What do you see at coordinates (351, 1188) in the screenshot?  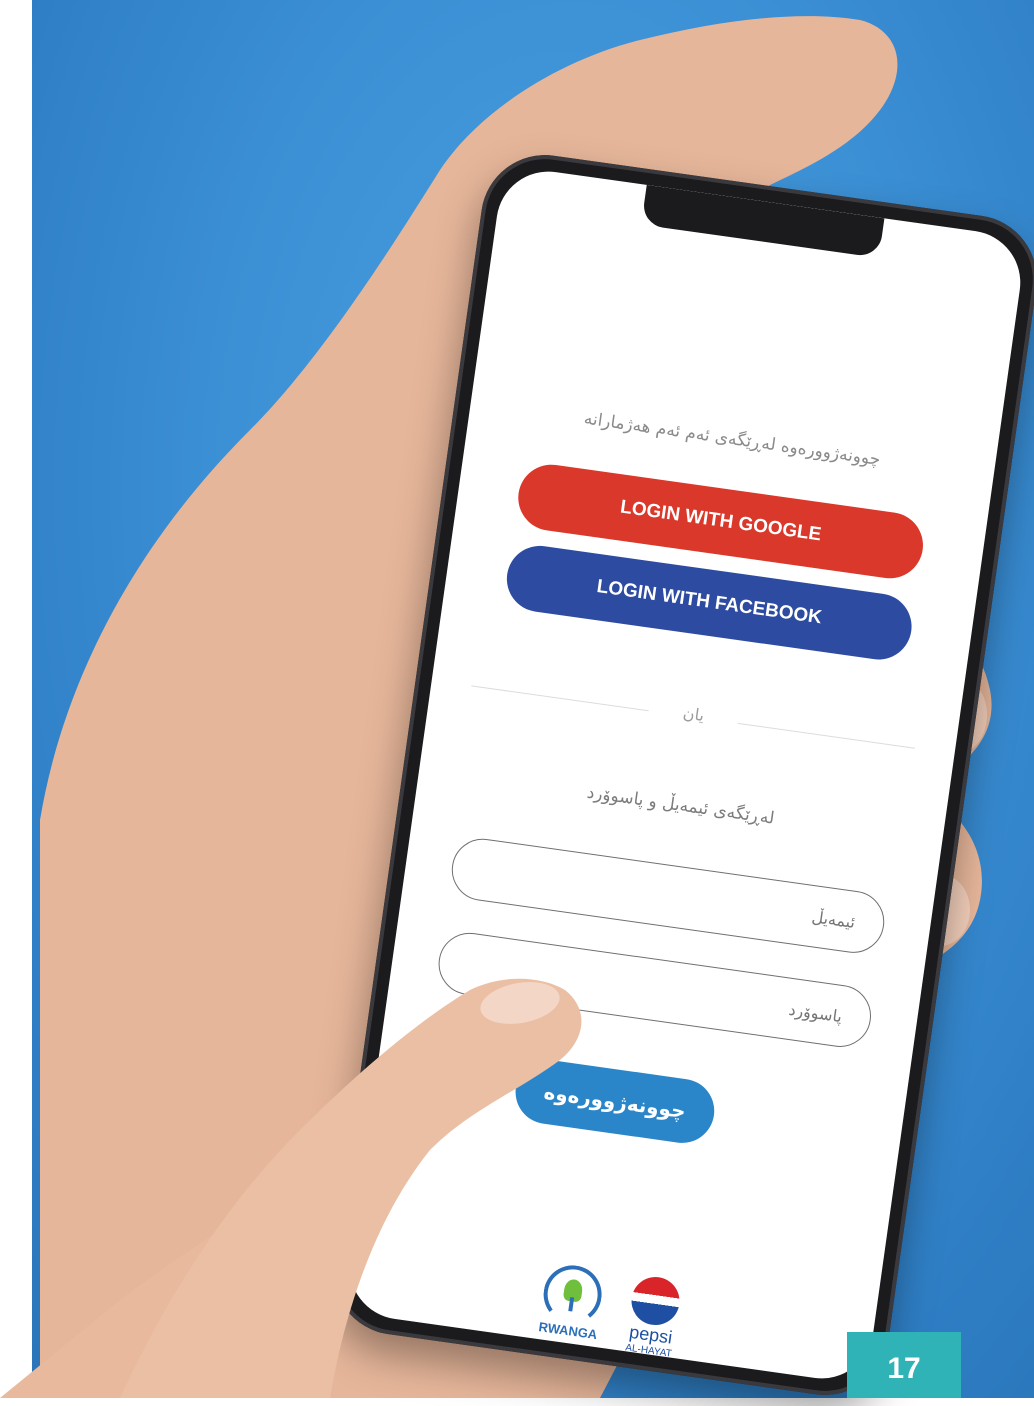 I see `pointing-finger` at bounding box center [351, 1188].